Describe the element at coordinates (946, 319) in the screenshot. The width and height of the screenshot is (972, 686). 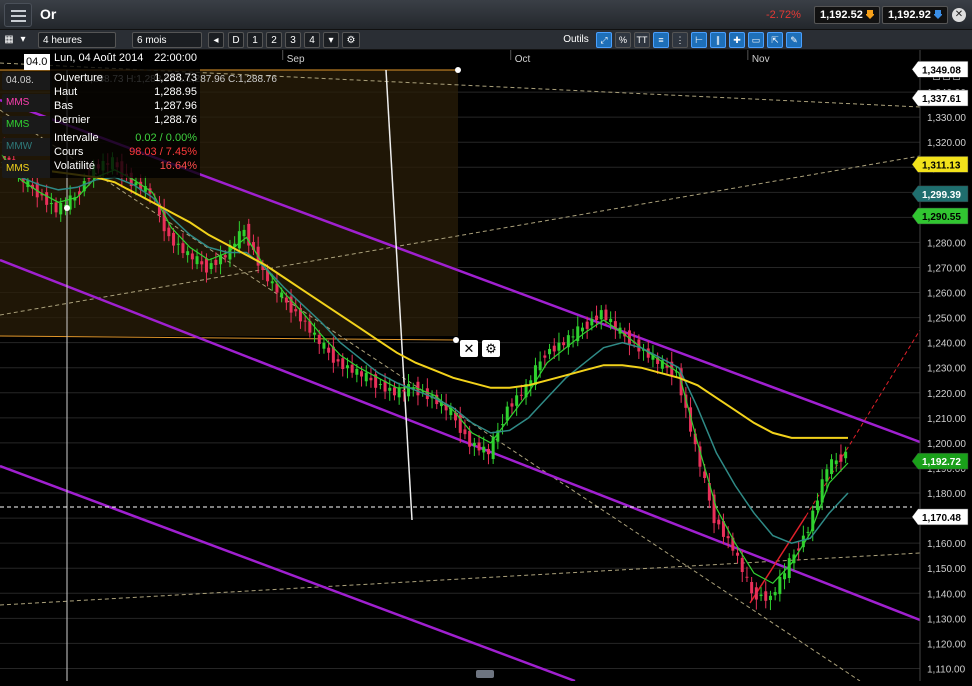
I see `y-tick-label: 1,250.00` at that location.